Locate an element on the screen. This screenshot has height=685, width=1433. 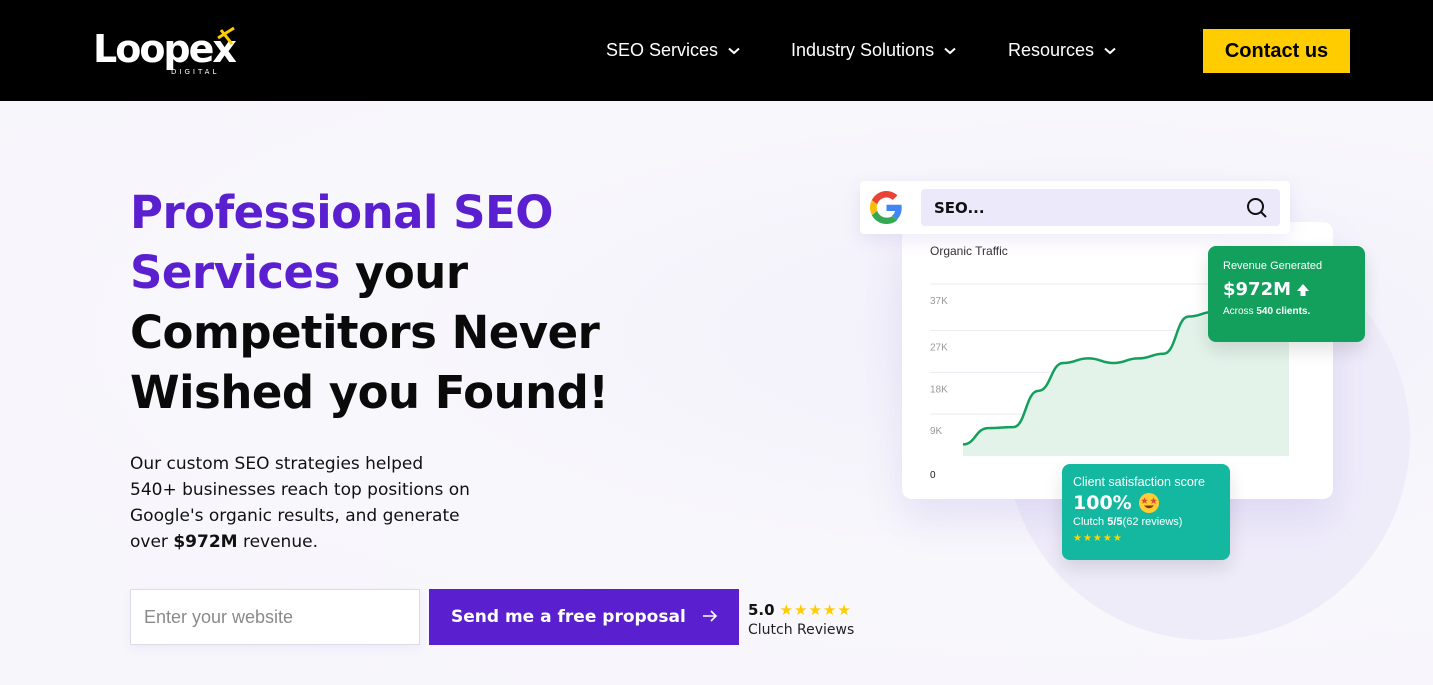
headline-part-2: Competitors Never Wished you Found! is located at coordinates (369, 362).